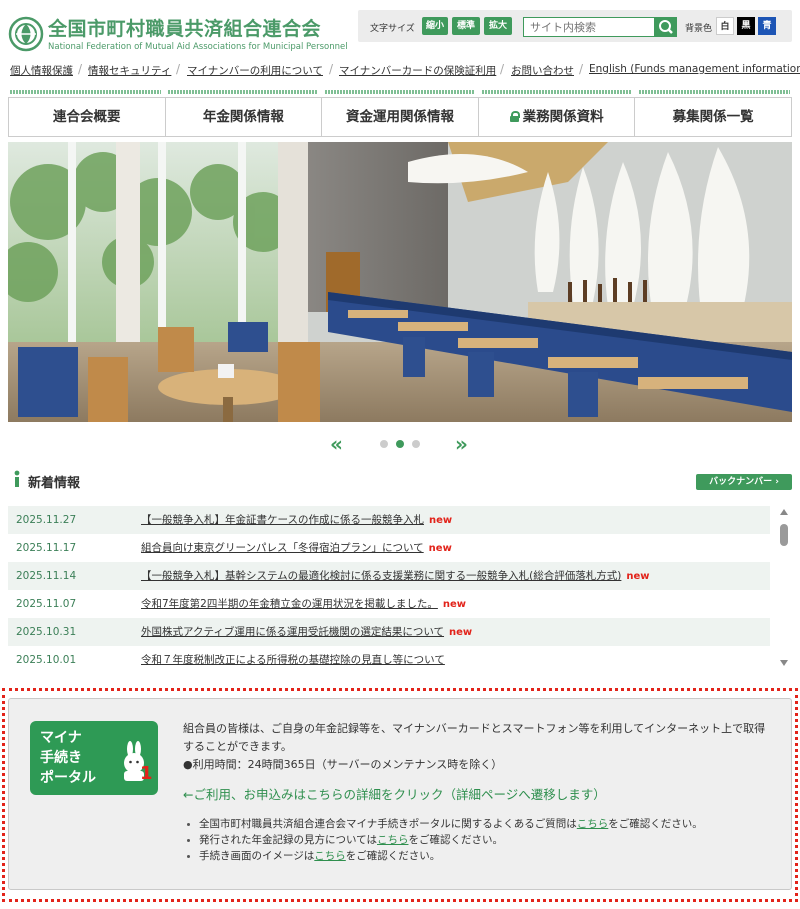 The image size is (800, 909). I want to click on news-title: 新着情報, so click(54, 483).